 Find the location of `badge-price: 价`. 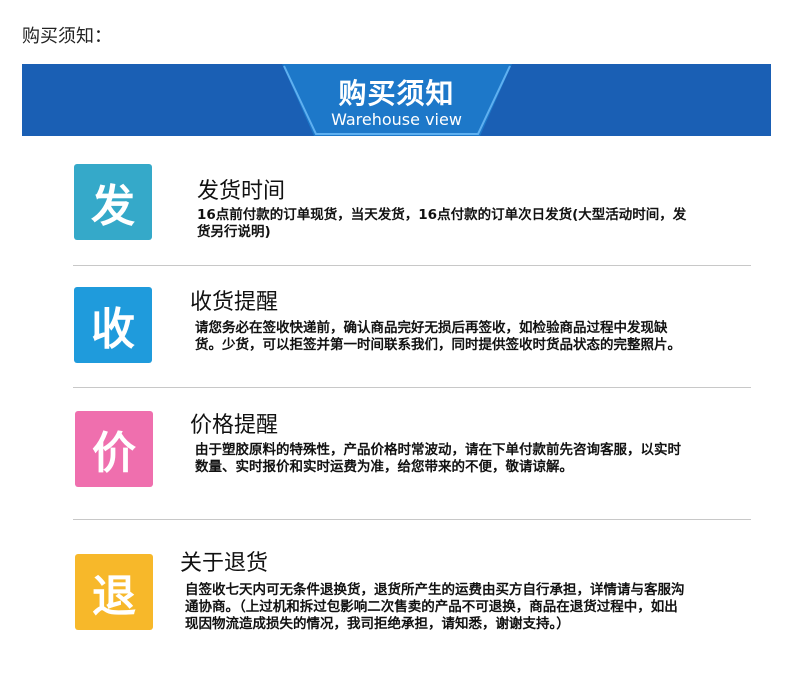

badge-price: 价 is located at coordinates (114, 449).